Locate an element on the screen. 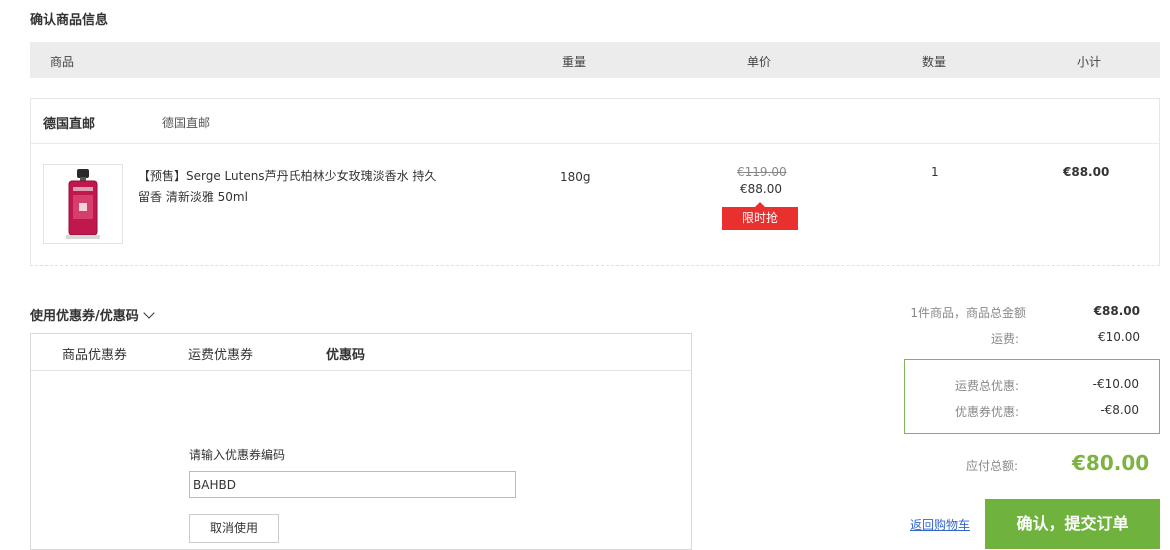  flash-sale-badge: 限时抢 is located at coordinates (760, 216).